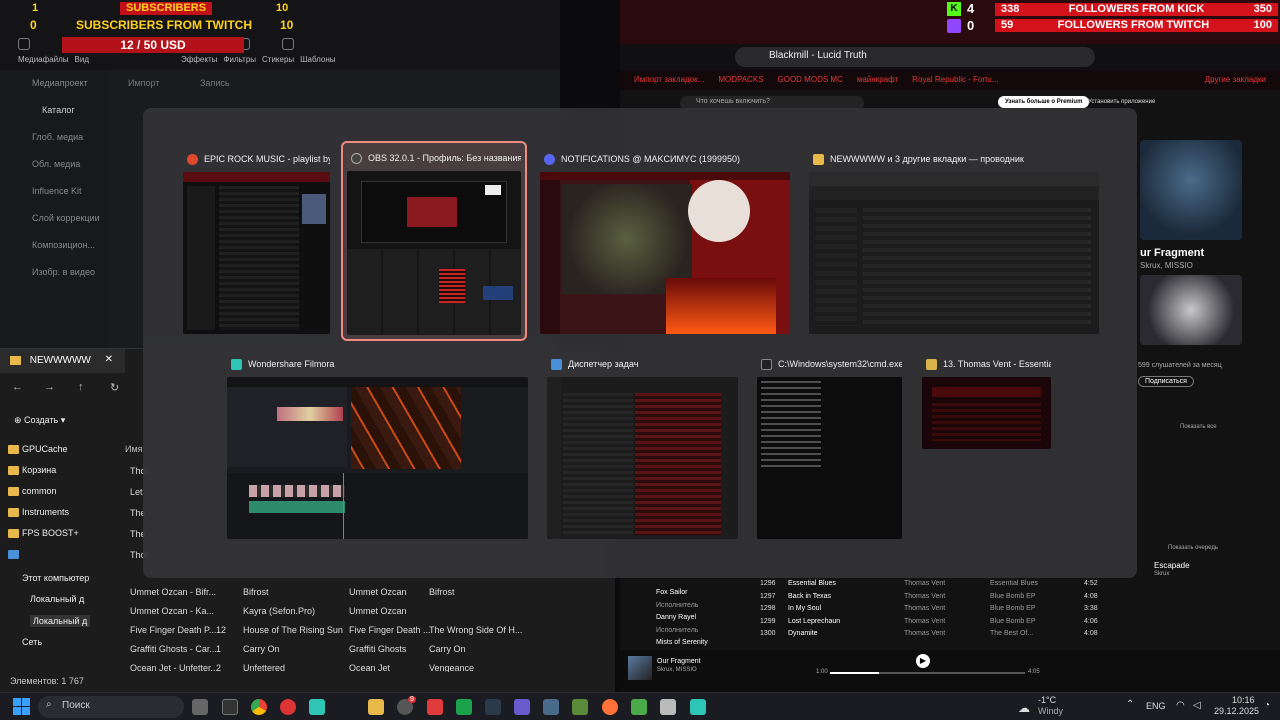 This screenshot has width=1280, height=720. What do you see at coordinates (1047, 700) in the screenshot?
I see `temperature: -1°C` at bounding box center [1047, 700].